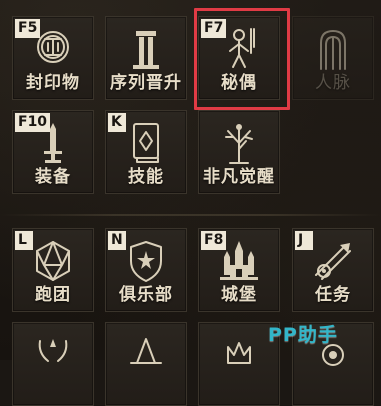  I want to click on tile-label: 非凡觉醒, so click(239, 177).